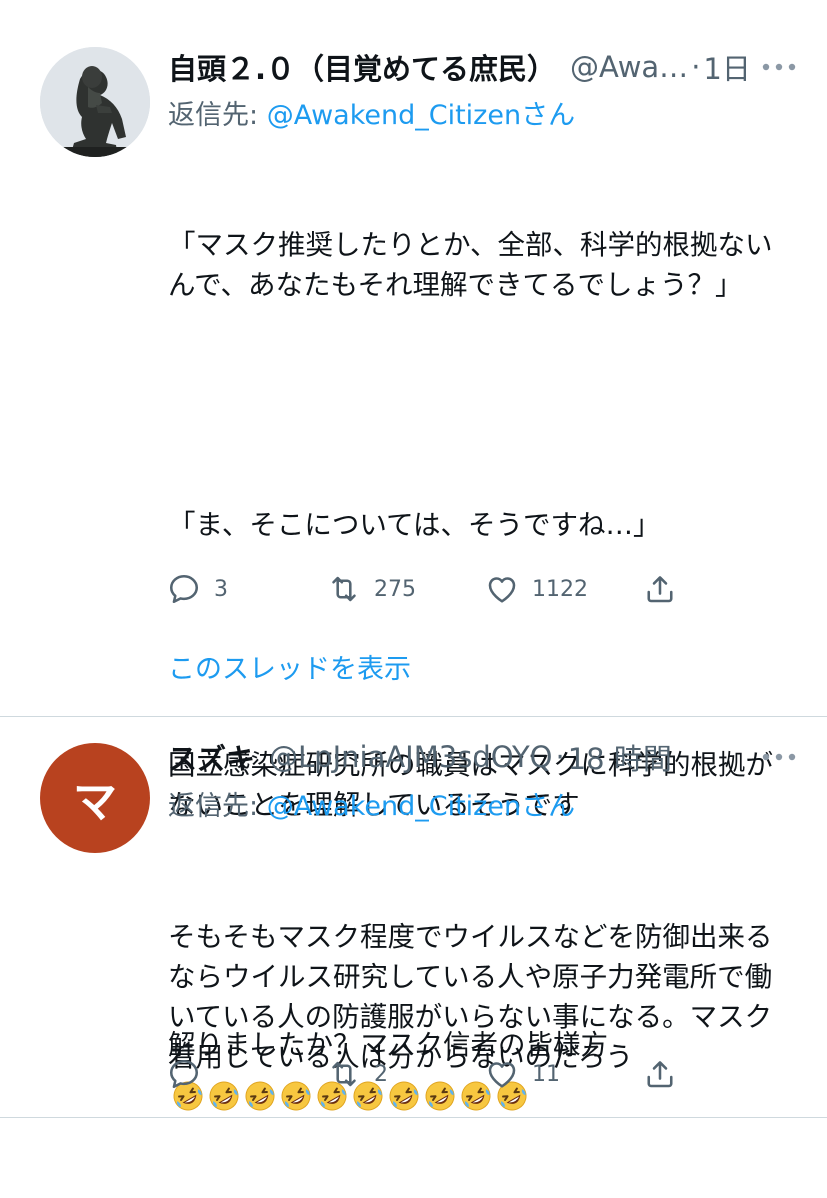 The height and width of the screenshot is (1198, 827). I want to click on tweet-header: 自頭２.０（目覚めてる庶民） @Awa… · 1日, so click(482, 67).